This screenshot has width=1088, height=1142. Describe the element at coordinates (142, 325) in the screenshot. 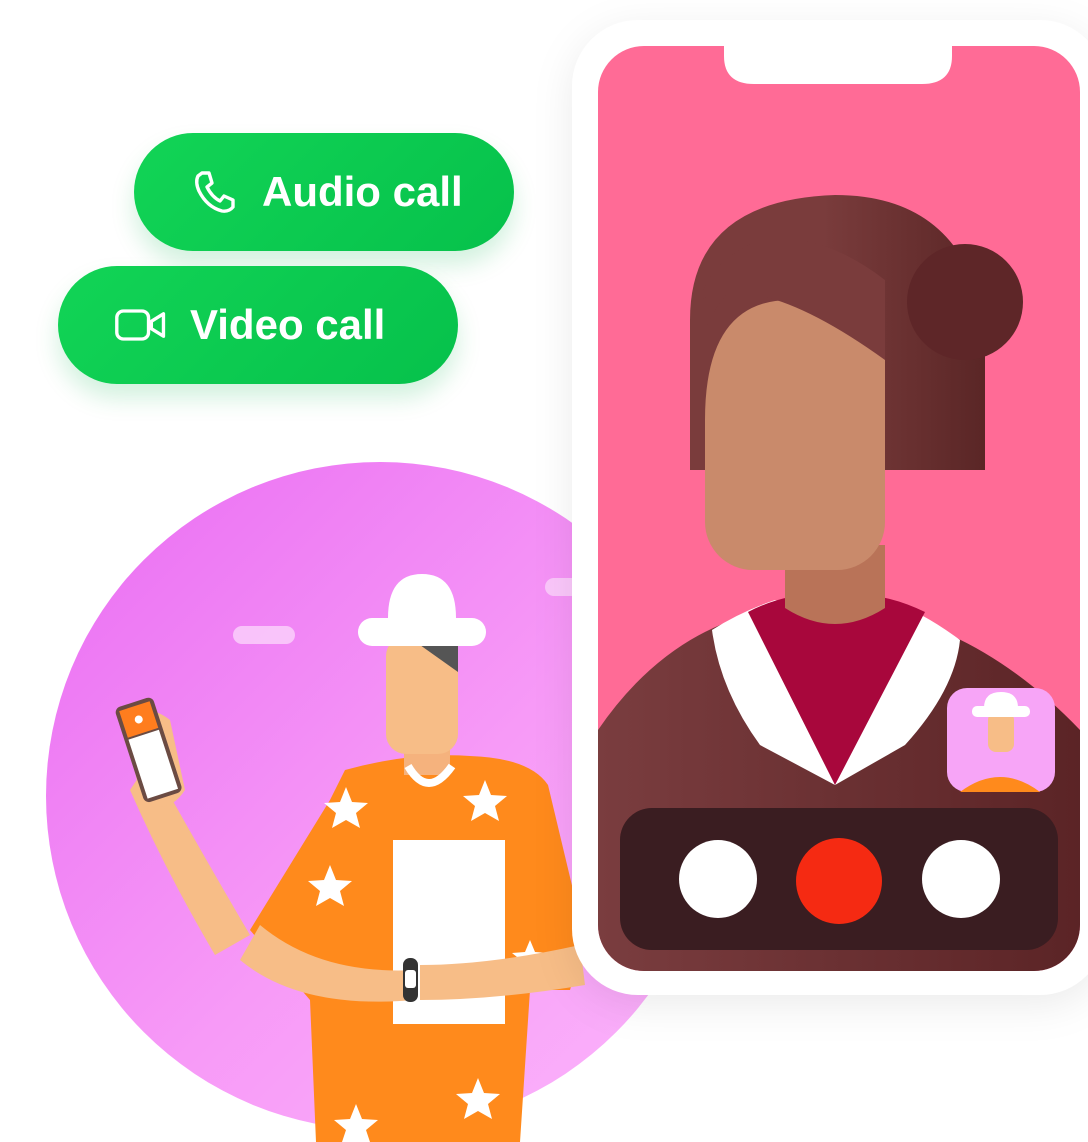

I see `video-camera-icon` at that location.